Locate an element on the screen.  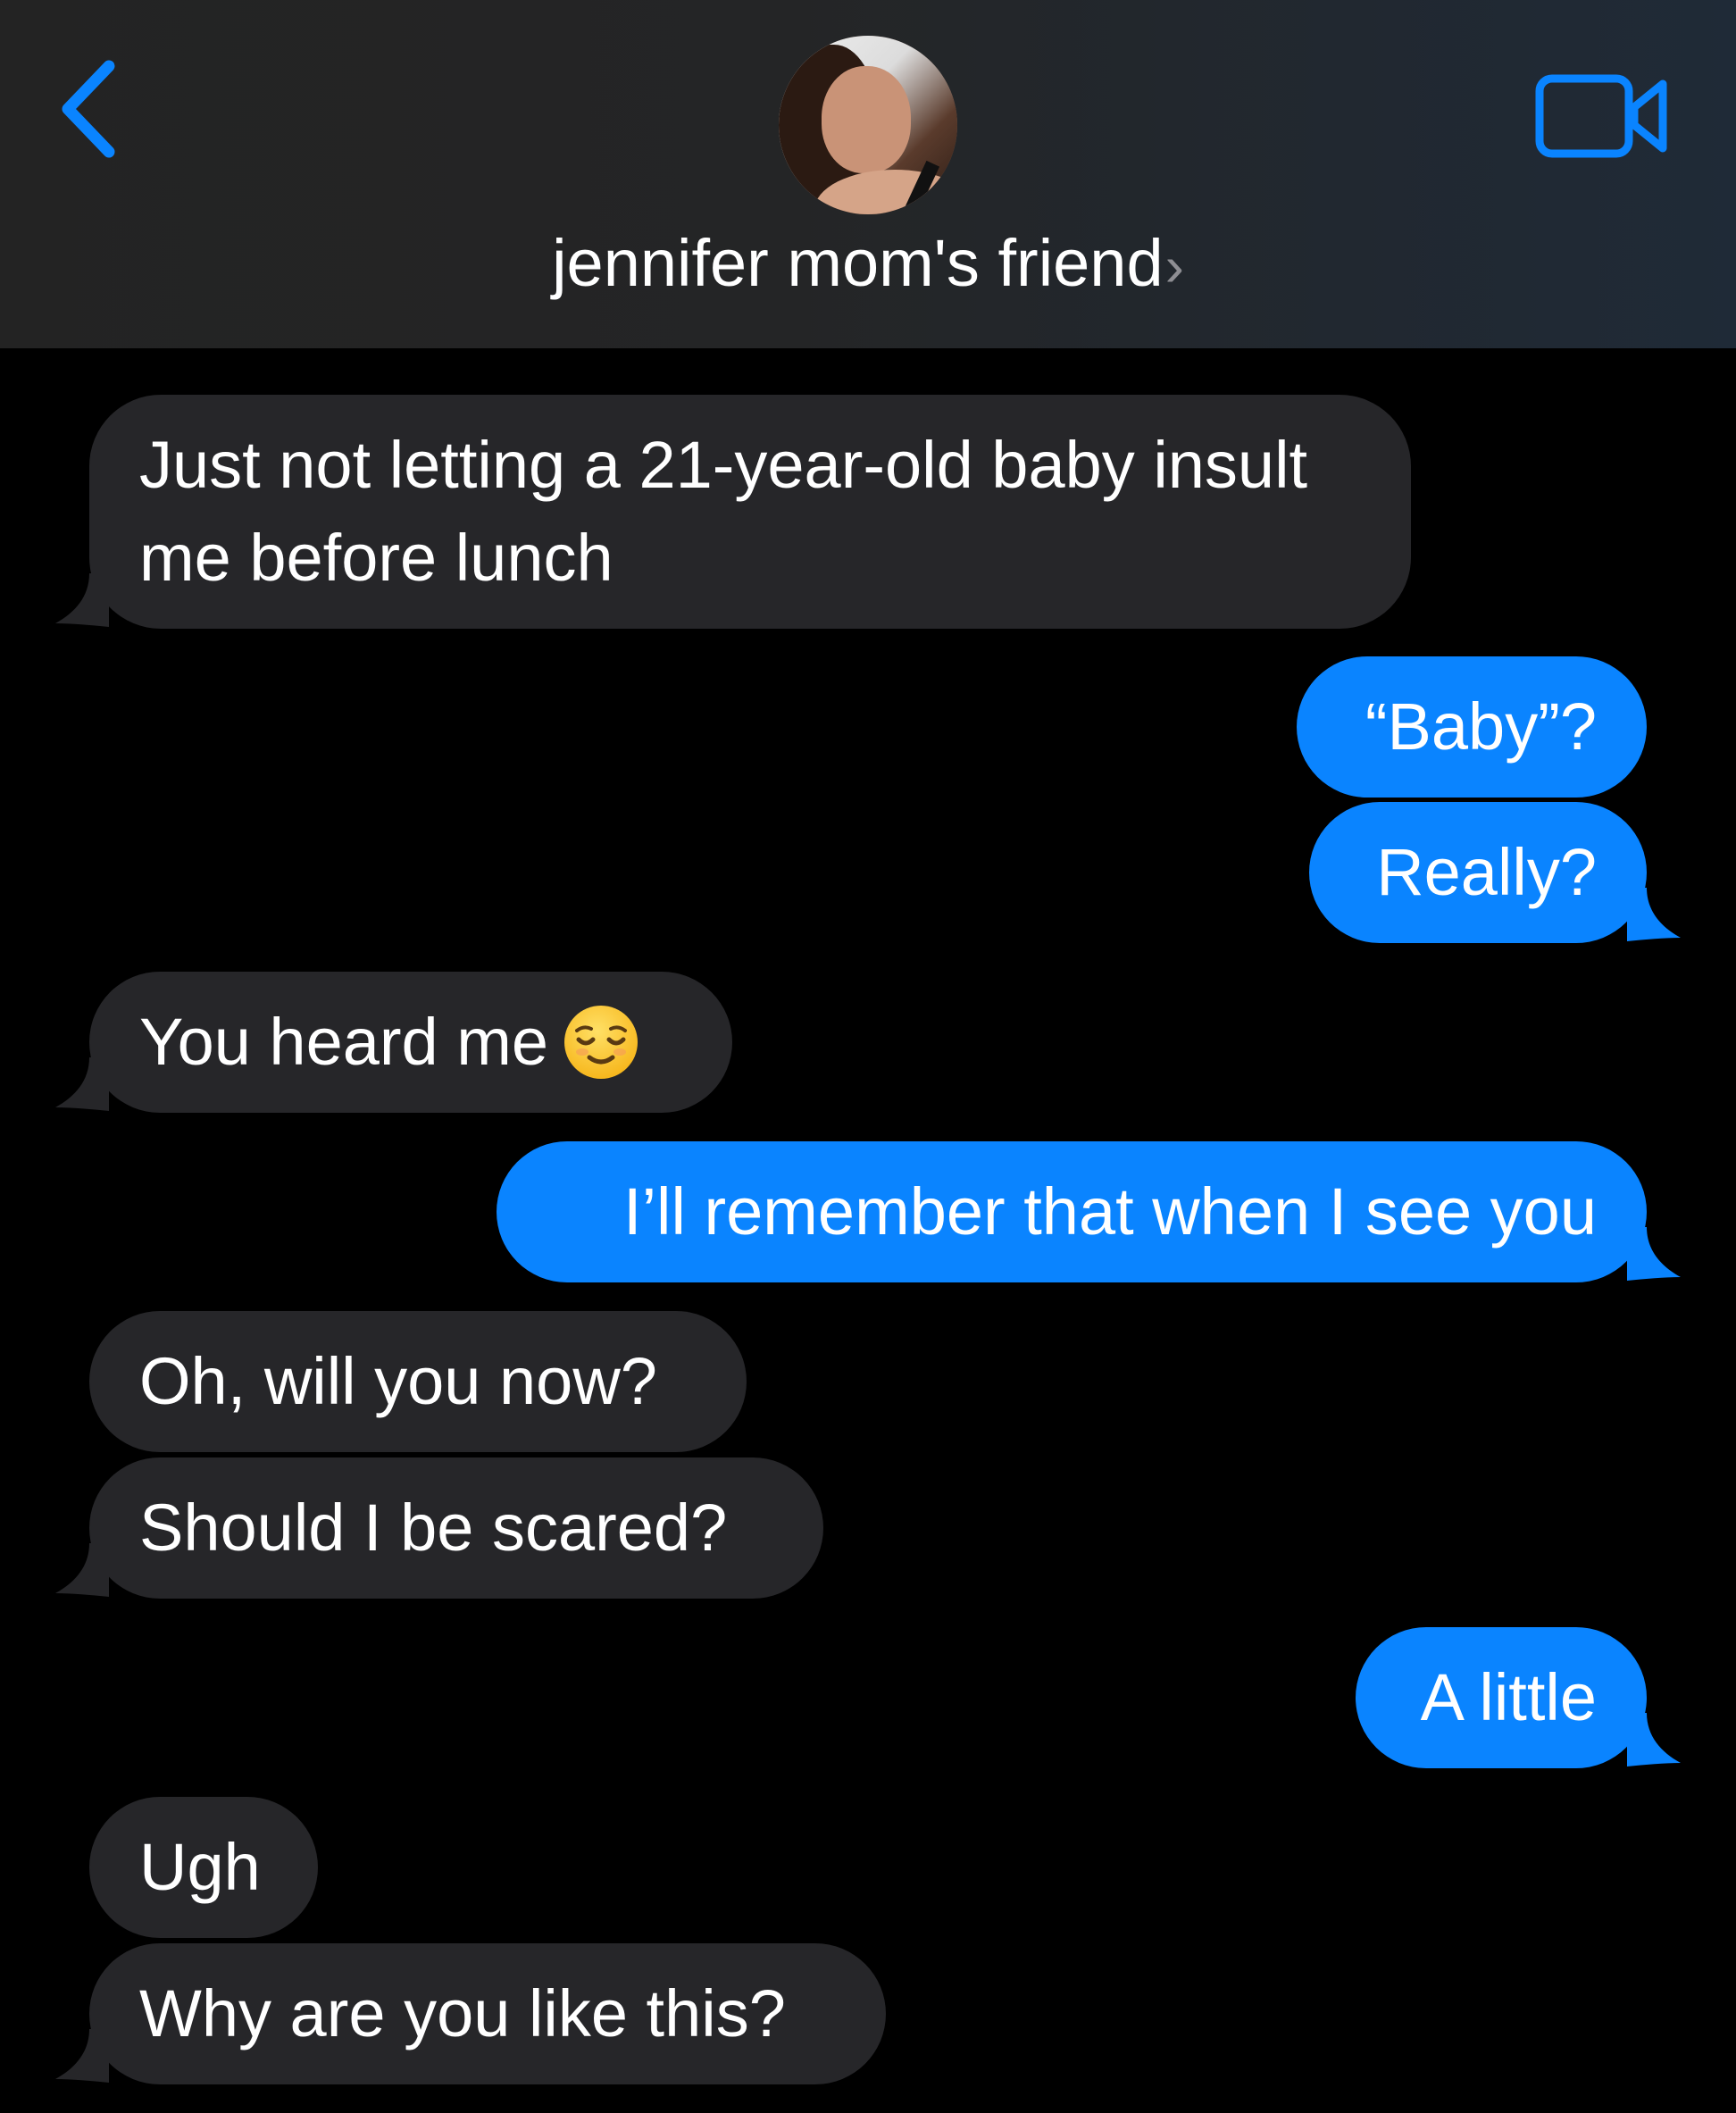
message-text: Really? is located at coordinates (1486, 872).